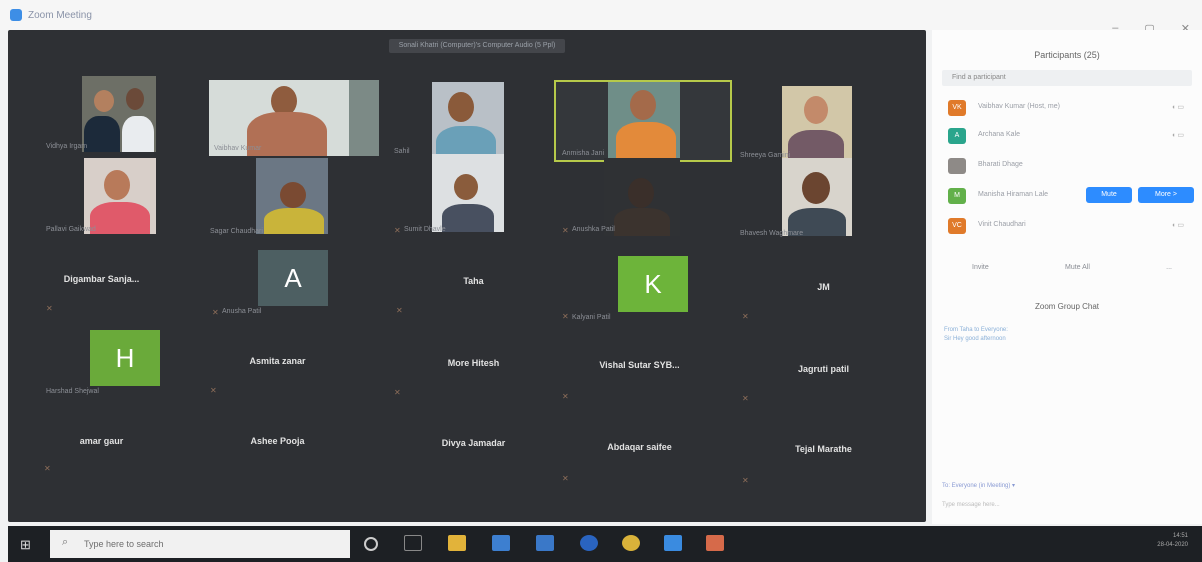  I want to click on participant-name: Jagruti patil, so click(823, 369).